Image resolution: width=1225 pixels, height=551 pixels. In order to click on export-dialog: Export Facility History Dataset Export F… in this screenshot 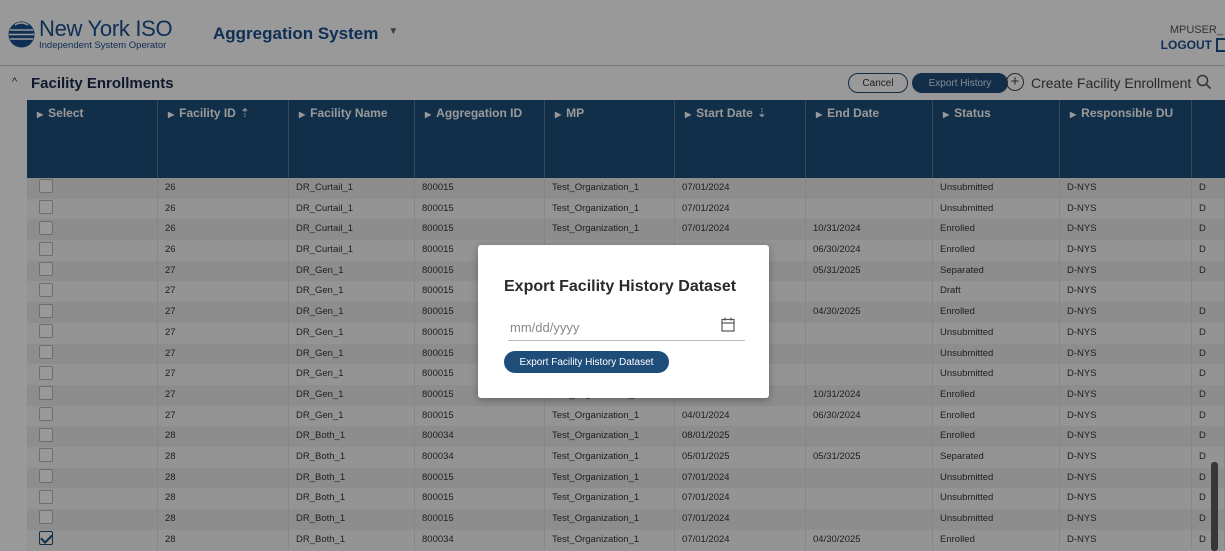, I will do `click(623, 321)`.